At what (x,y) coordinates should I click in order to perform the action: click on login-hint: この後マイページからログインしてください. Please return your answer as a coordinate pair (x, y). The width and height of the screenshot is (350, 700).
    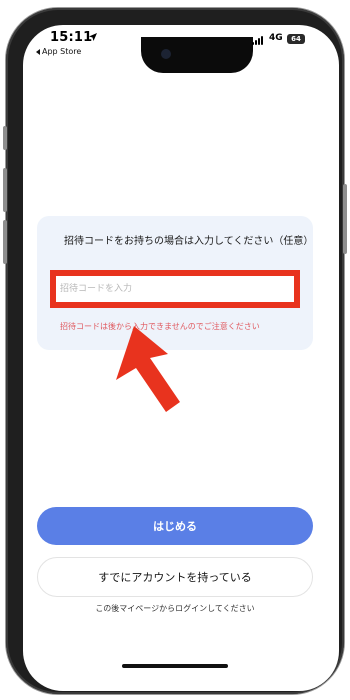
    Looking at the image, I should click on (175, 608).